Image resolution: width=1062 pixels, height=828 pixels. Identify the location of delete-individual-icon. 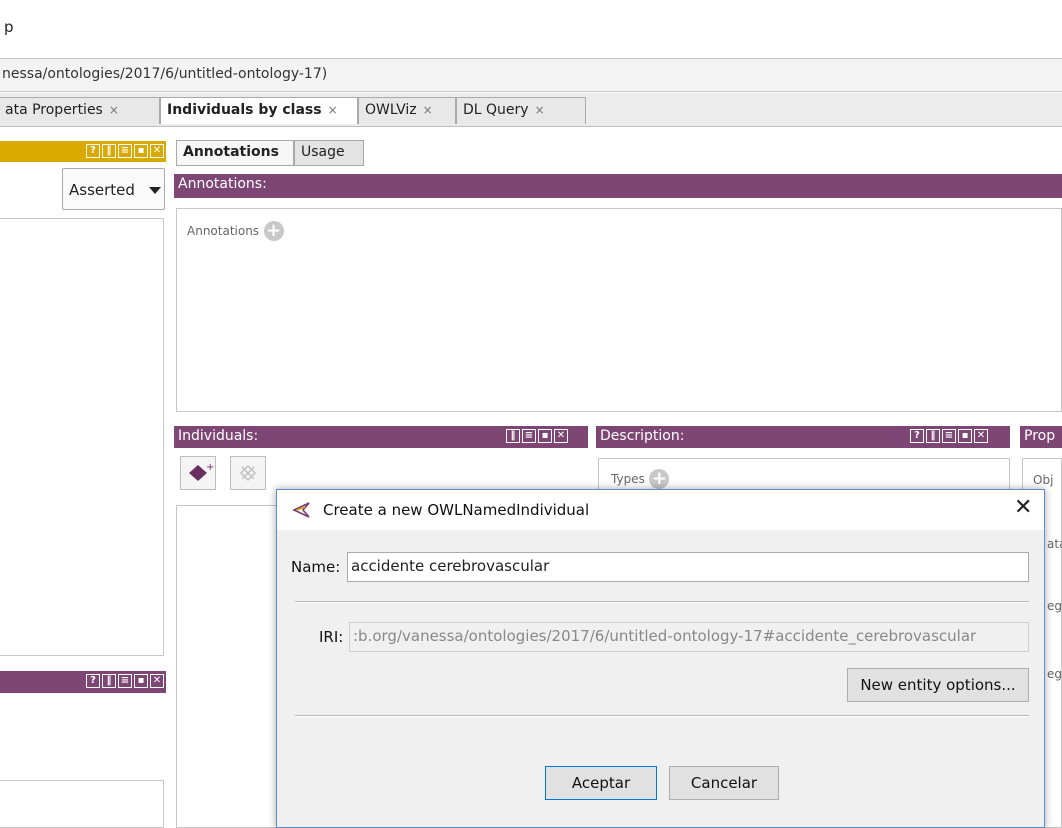
(248, 473).